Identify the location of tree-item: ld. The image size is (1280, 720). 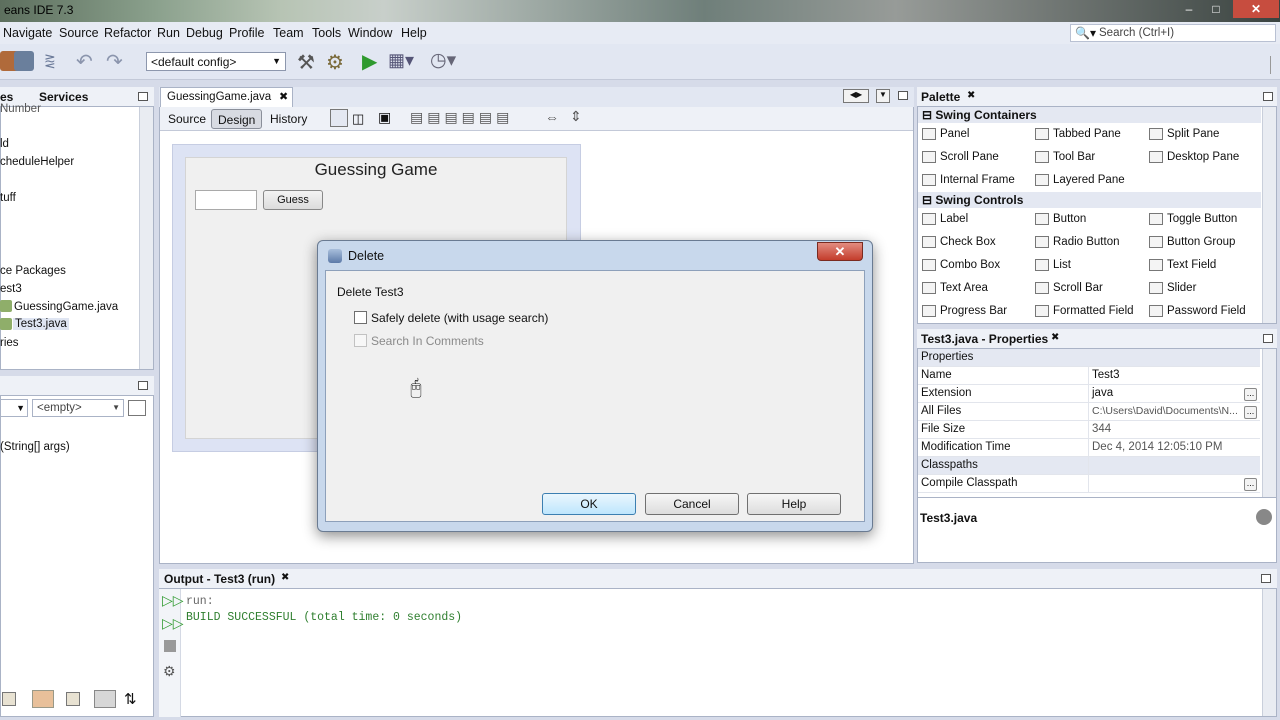
(4, 144).